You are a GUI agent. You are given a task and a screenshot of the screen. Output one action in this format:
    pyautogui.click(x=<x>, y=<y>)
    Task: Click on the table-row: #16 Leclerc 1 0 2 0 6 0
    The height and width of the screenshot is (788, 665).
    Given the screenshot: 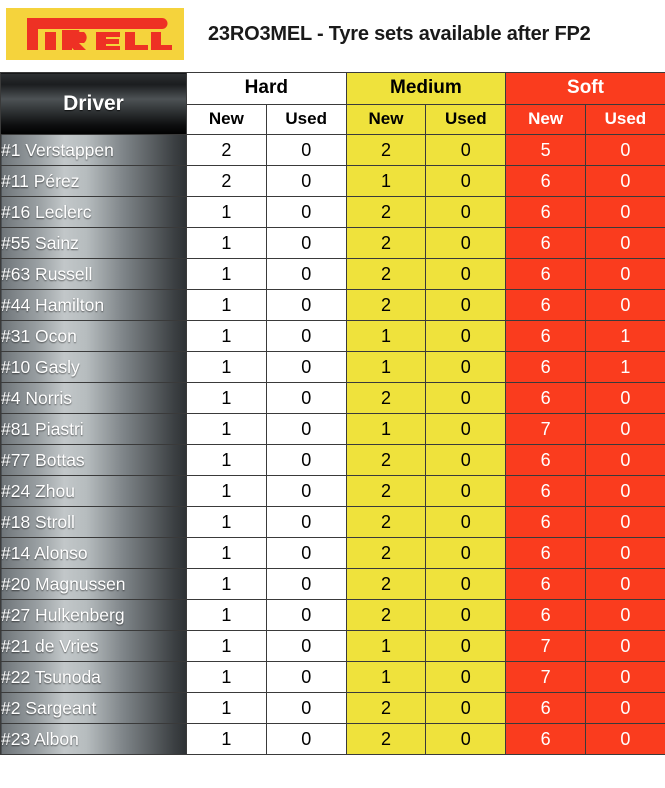 What is the action you would take?
    pyautogui.click(x=332, y=212)
    